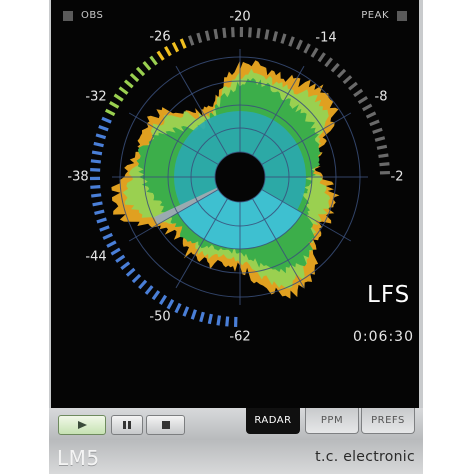 Image resolution: width=474 pixels, height=474 pixels. I want to click on stop-button, so click(165, 425).